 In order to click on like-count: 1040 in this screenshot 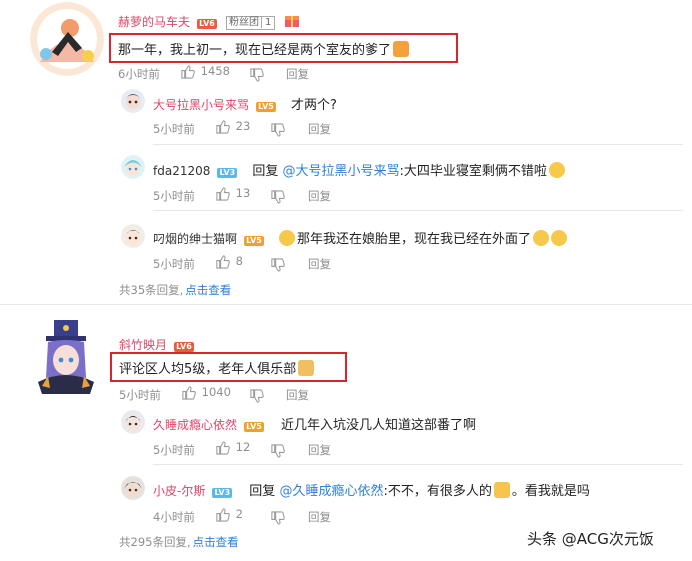, I will do `click(216, 392)`.